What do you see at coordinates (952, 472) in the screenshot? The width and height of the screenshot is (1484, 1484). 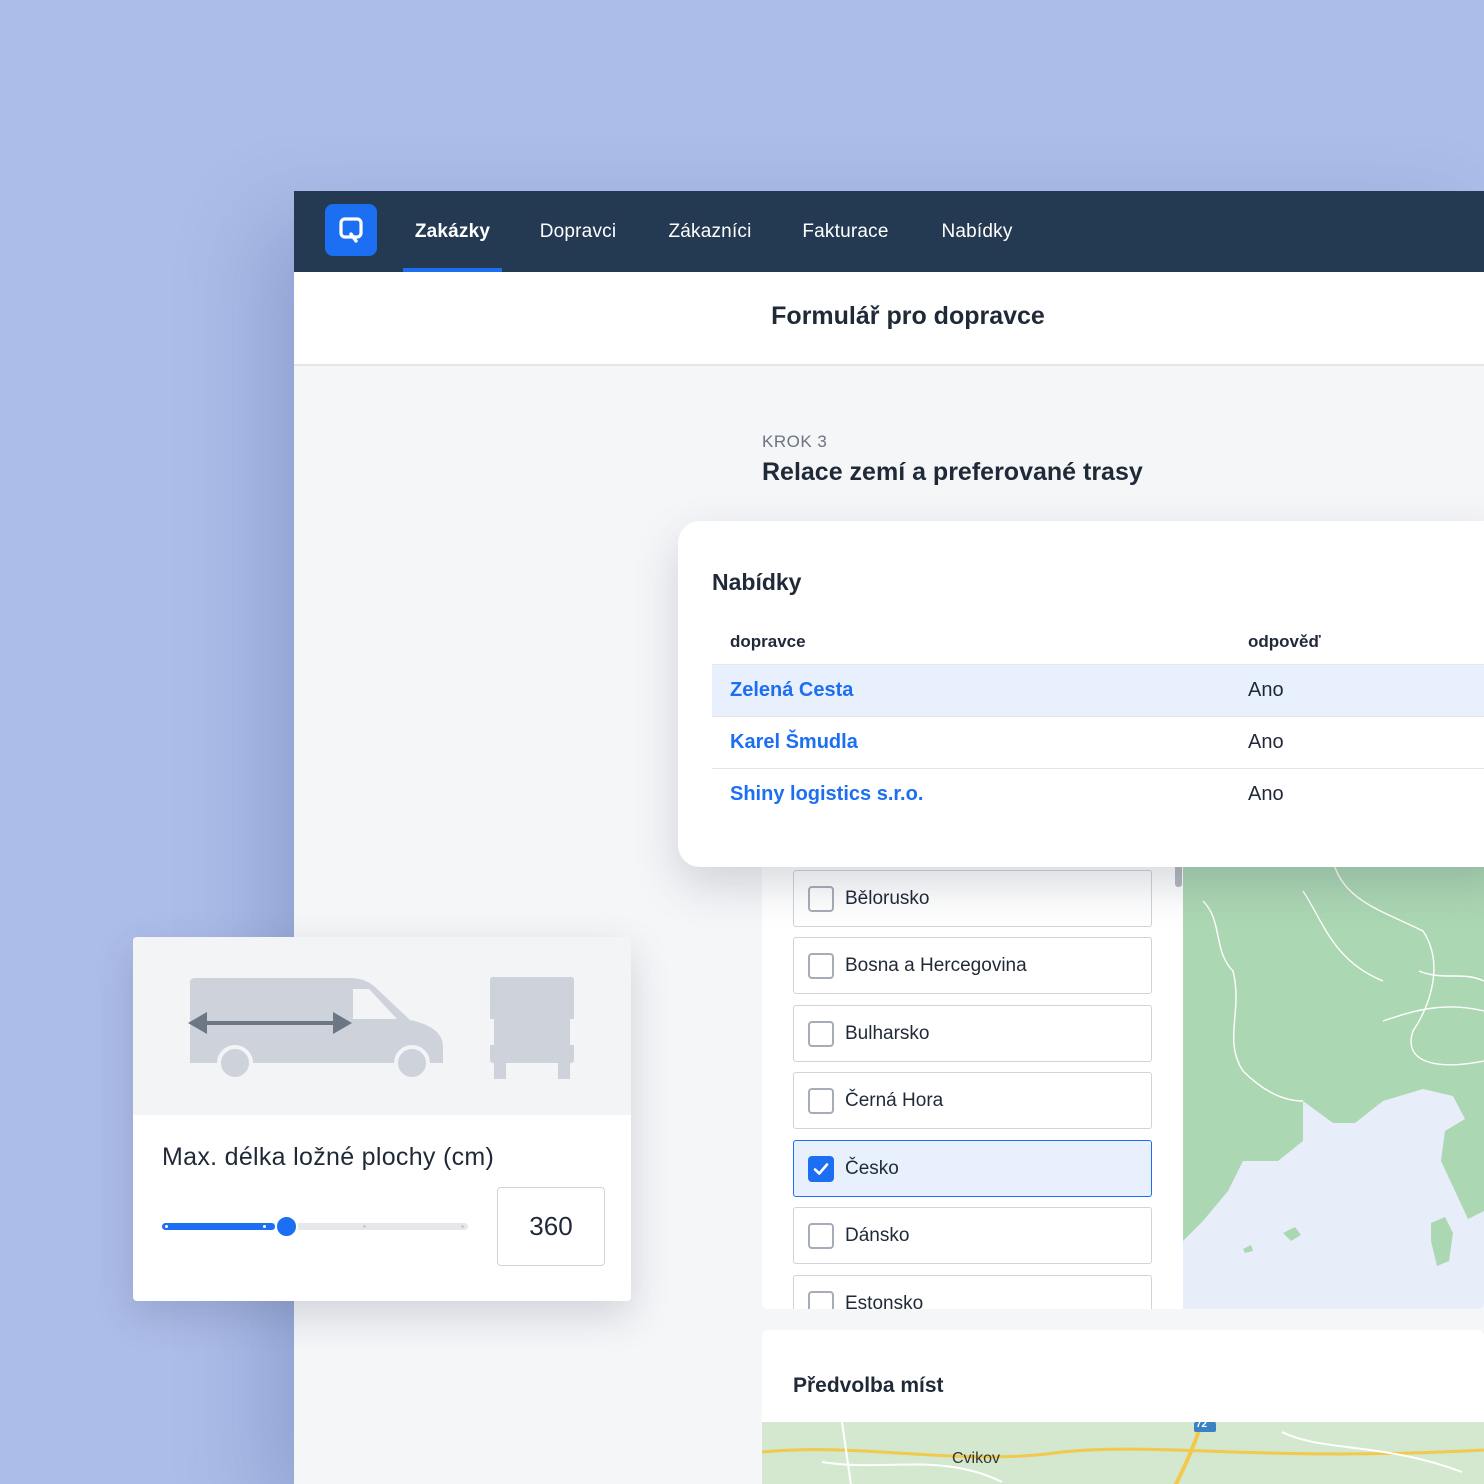 I see `step-title: Relace zemí a preferované trasy` at bounding box center [952, 472].